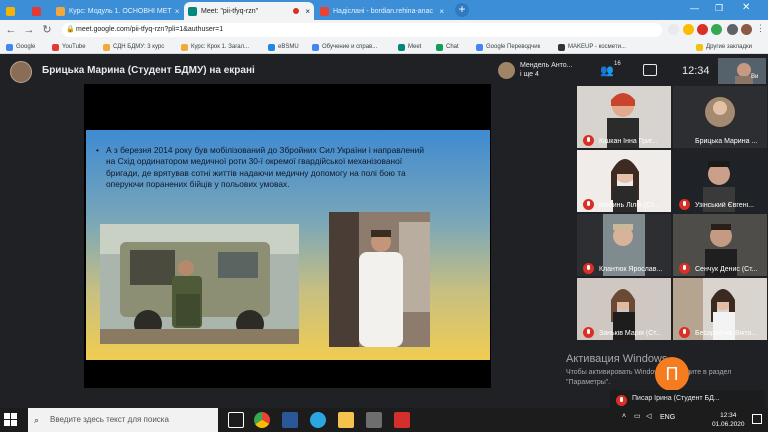 The height and width of the screenshot is (432, 768). What do you see at coordinates (374, 420) in the screenshot?
I see `calculator-icon` at bounding box center [374, 420].